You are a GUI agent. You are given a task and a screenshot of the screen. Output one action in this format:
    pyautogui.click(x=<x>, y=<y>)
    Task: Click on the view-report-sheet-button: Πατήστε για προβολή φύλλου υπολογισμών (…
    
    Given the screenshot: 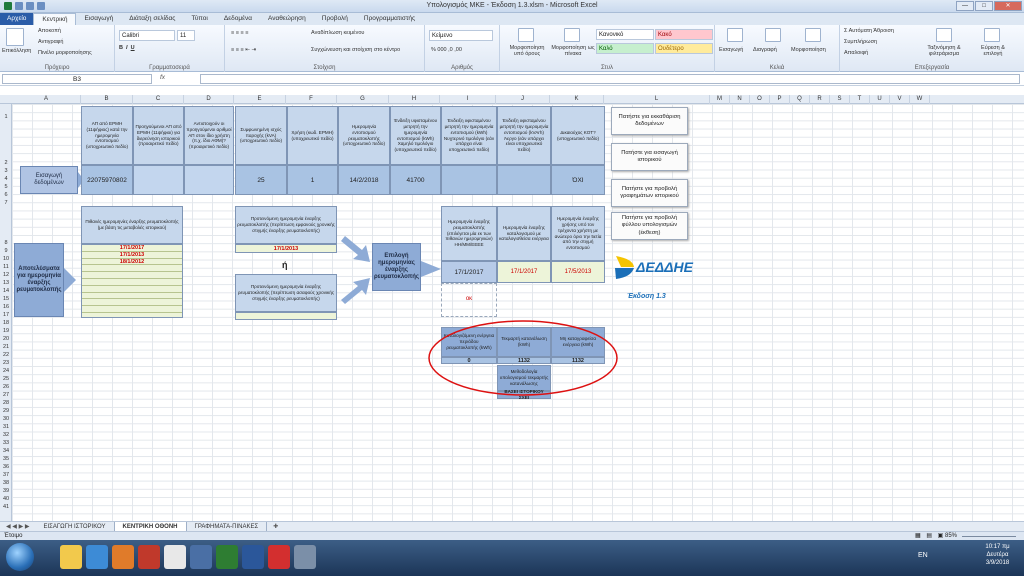 What is the action you would take?
    pyautogui.click(x=649, y=226)
    